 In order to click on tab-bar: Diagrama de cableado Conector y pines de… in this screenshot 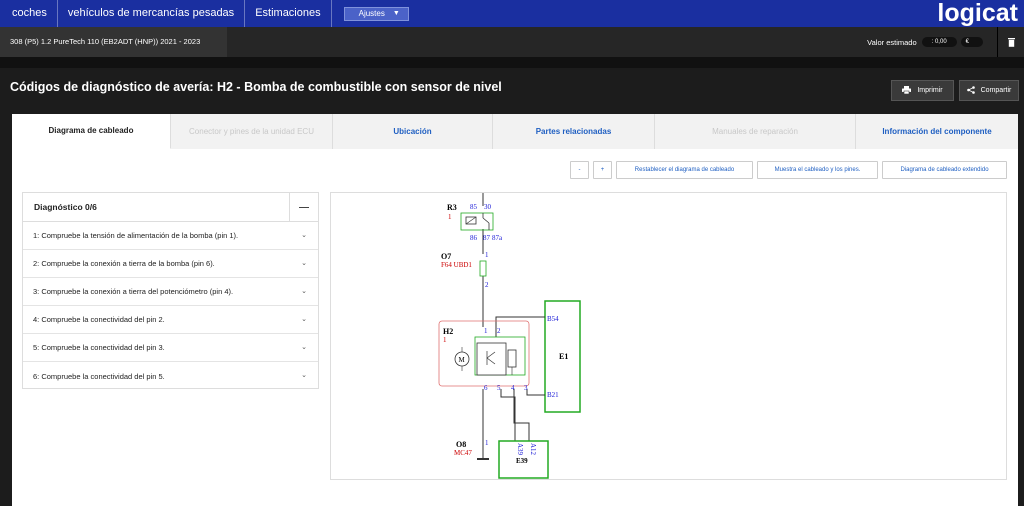, I will do `click(515, 131)`.